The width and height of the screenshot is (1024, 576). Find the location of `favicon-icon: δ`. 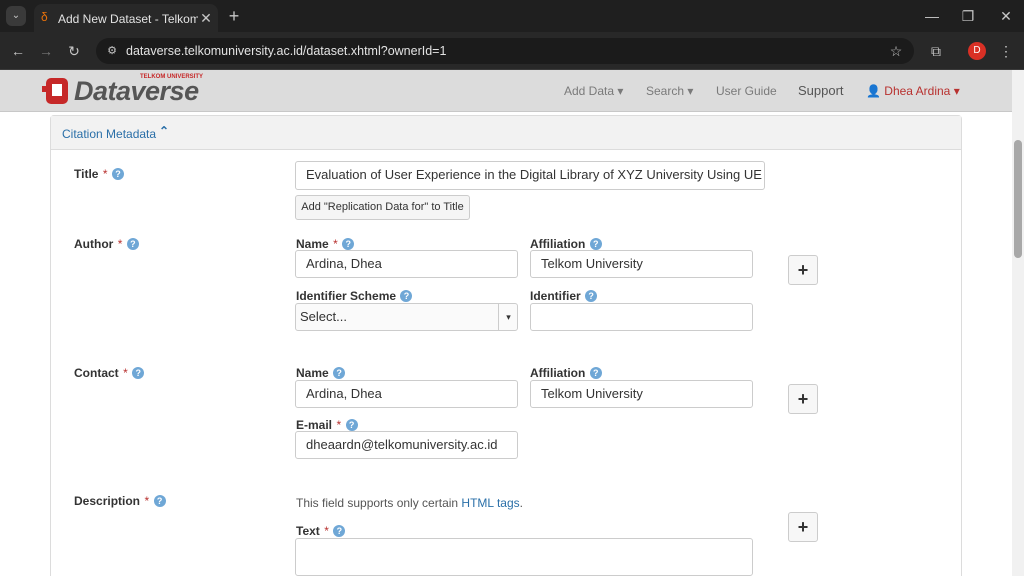

favicon-icon: δ is located at coordinates (44, 17).